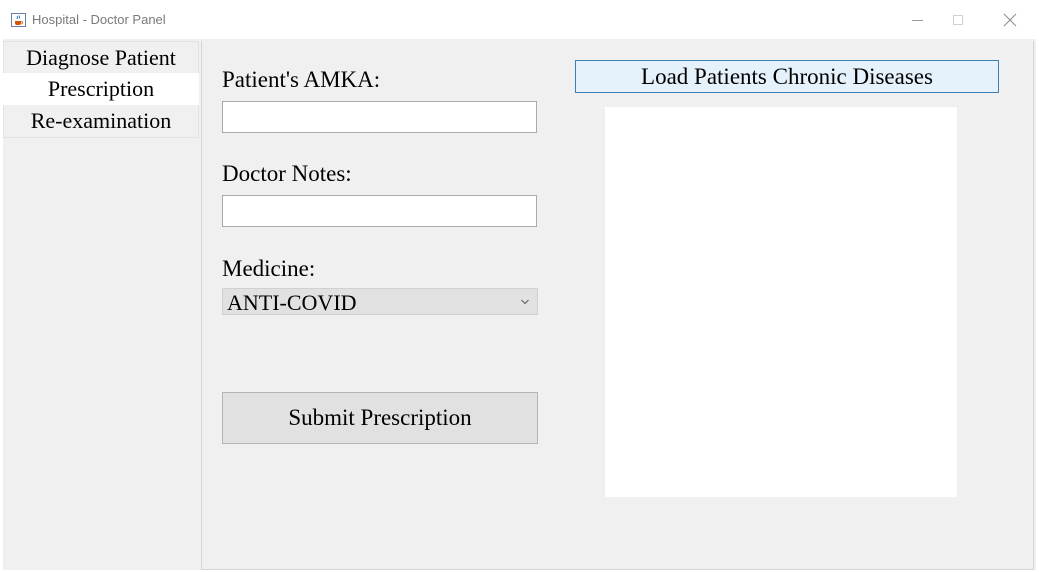 The image size is (1039, 572). I want to click on amka-input, so click(379, 117).